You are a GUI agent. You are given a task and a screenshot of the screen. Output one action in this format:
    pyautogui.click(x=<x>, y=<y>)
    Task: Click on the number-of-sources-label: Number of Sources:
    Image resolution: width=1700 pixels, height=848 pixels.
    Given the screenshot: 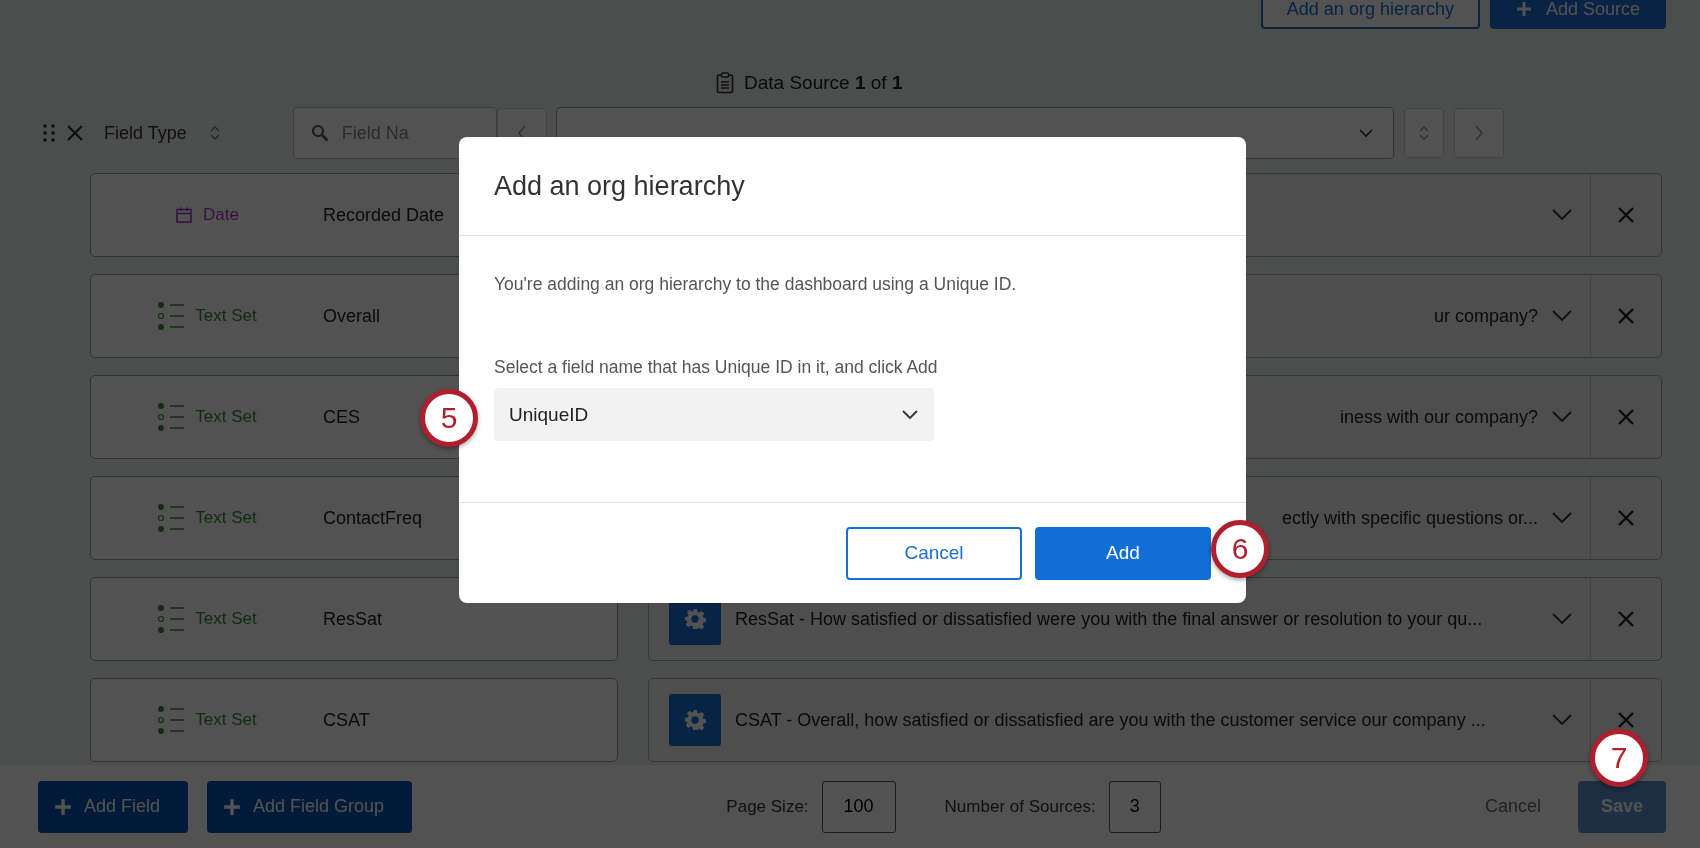 What is the action you would take?
    pyautogui.click(x=1020, y=806)
    